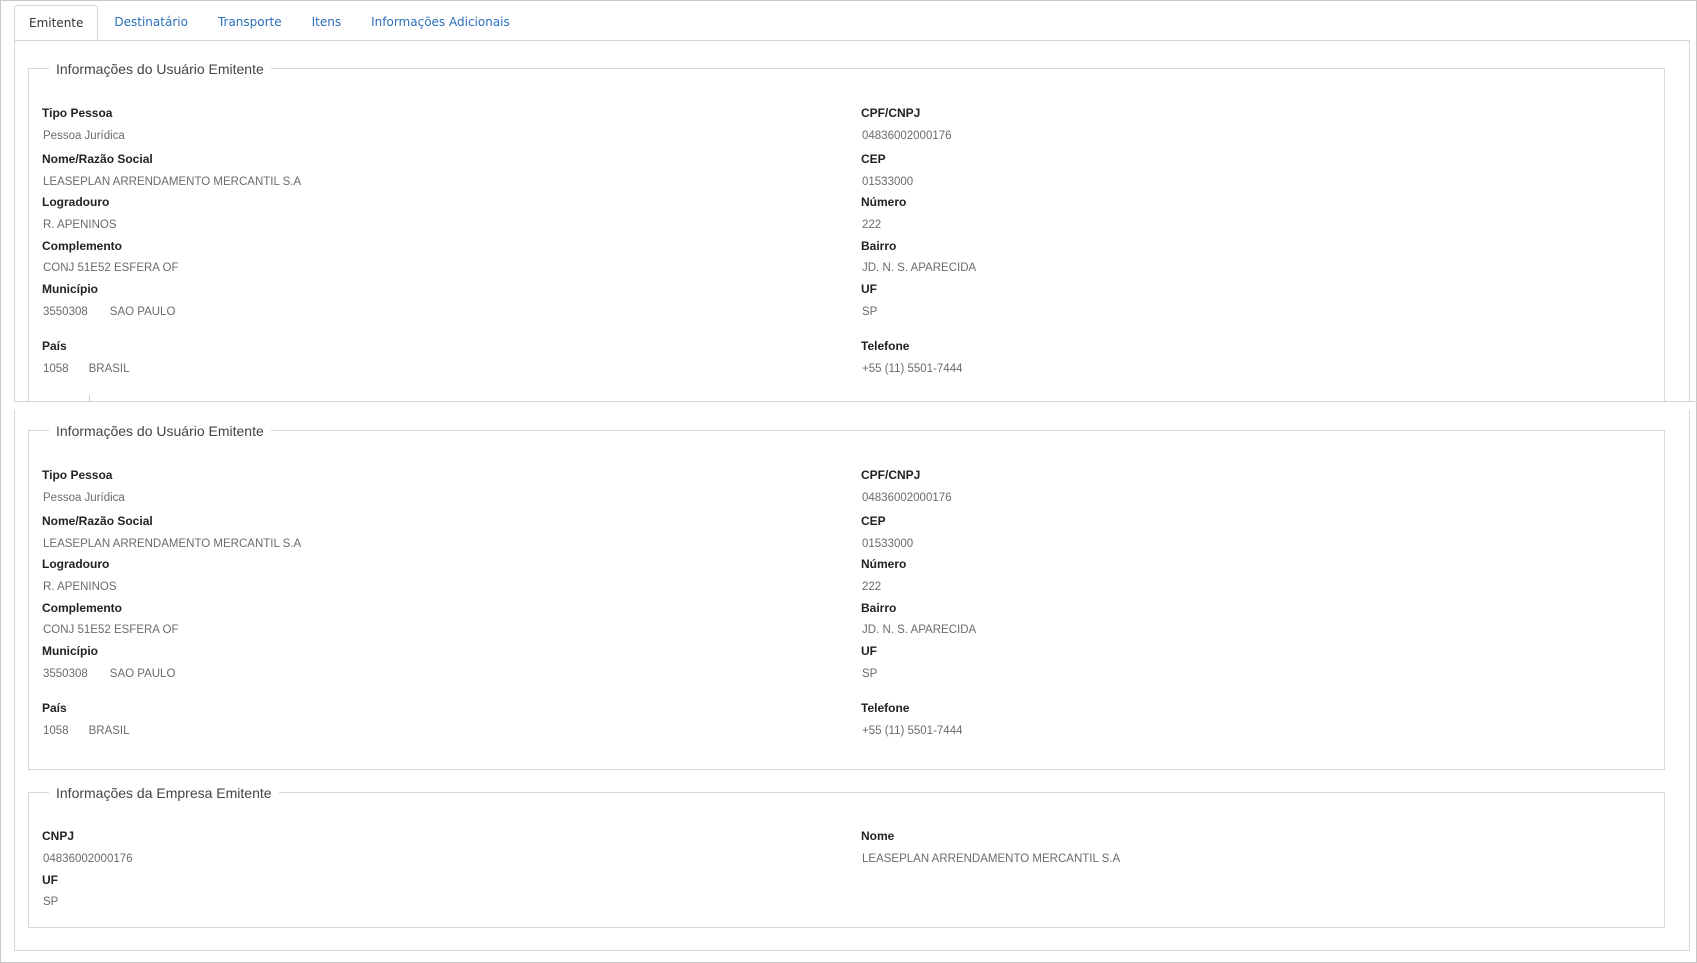  I want to click on tab-informacoes-adicionais: Informações Adicionais, so click(440, 22).